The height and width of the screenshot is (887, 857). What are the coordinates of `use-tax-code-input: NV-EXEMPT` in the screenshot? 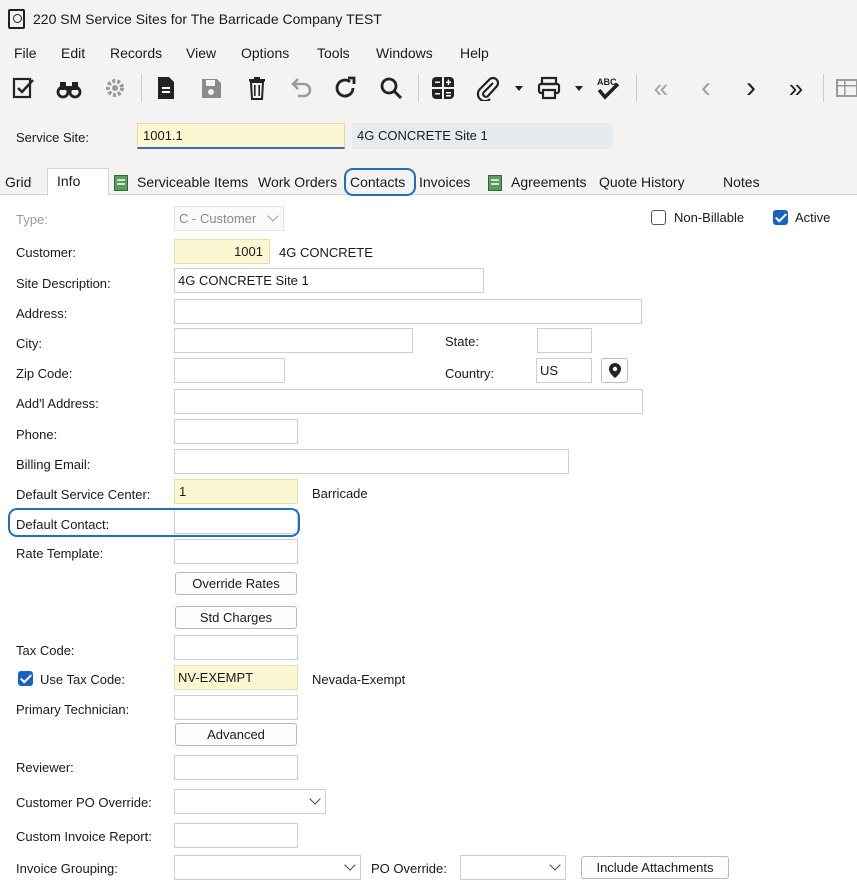 It's located at (236, 677).